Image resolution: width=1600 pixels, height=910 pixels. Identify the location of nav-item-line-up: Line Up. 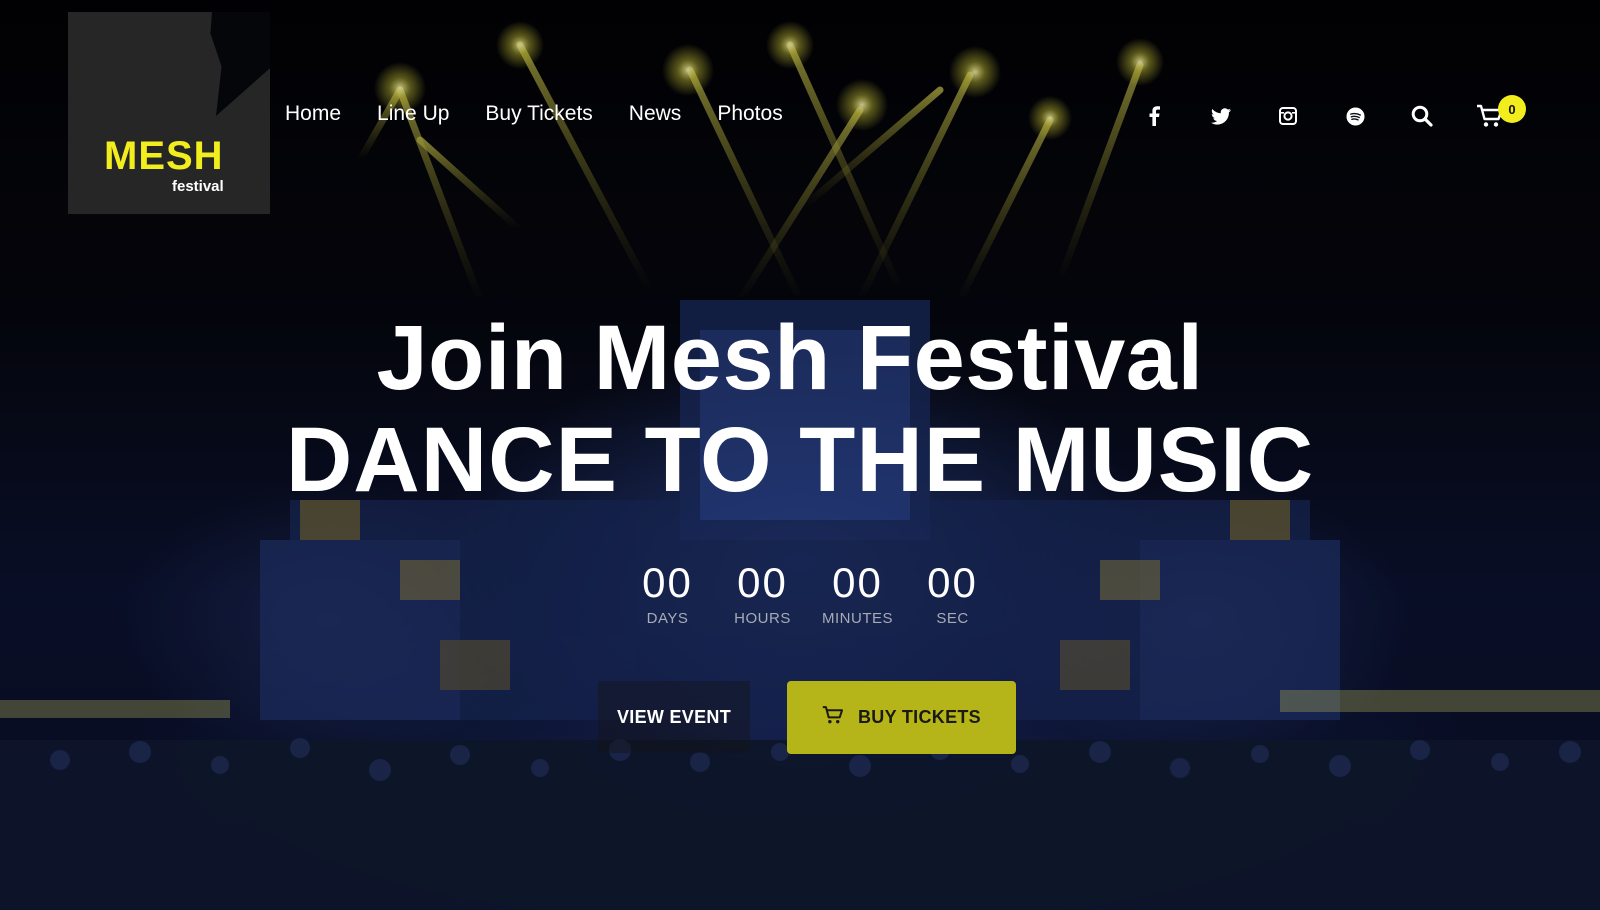
(413, 114).